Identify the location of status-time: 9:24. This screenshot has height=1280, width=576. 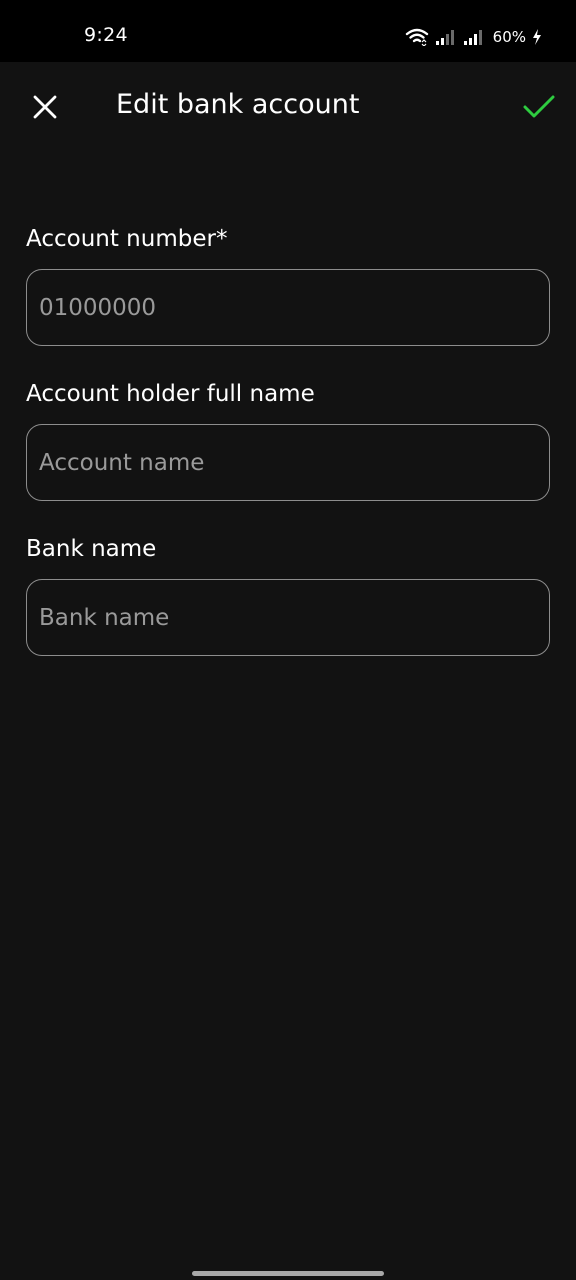
(106, 35).